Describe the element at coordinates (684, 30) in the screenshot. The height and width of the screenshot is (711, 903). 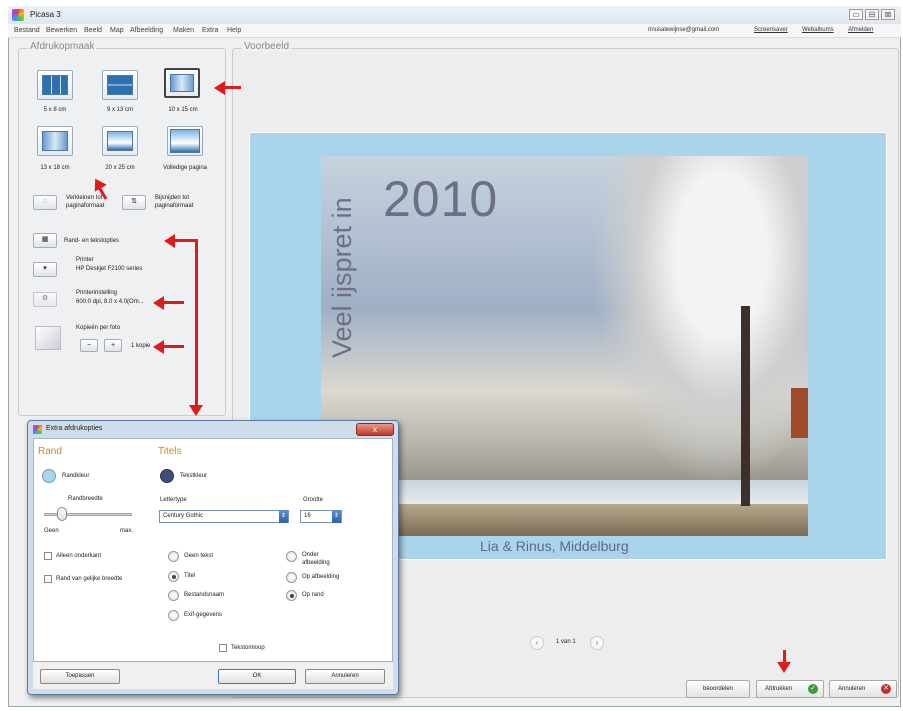
I see `account-email: rinusalewijnse@gmail.com` at that location.